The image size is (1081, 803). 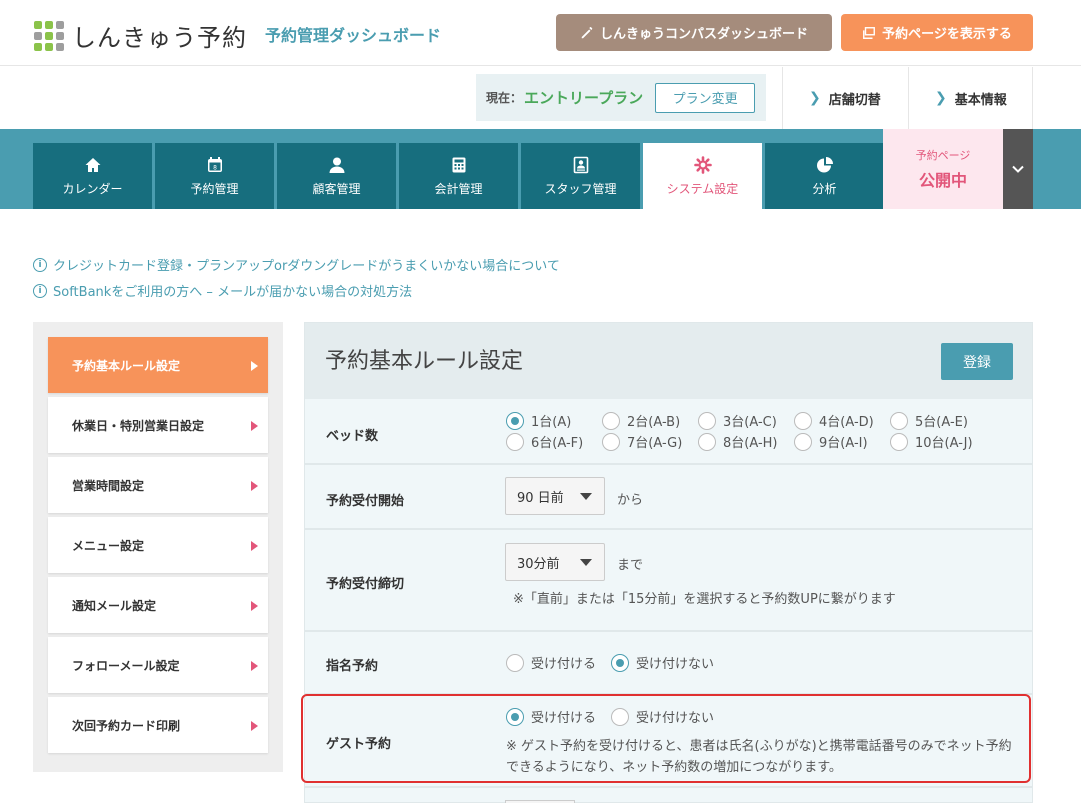 What do you see at coordinates (336, 176) in the screenshot?
I see `tab-customers: 顧客管理` at bounding box center [336, 176].